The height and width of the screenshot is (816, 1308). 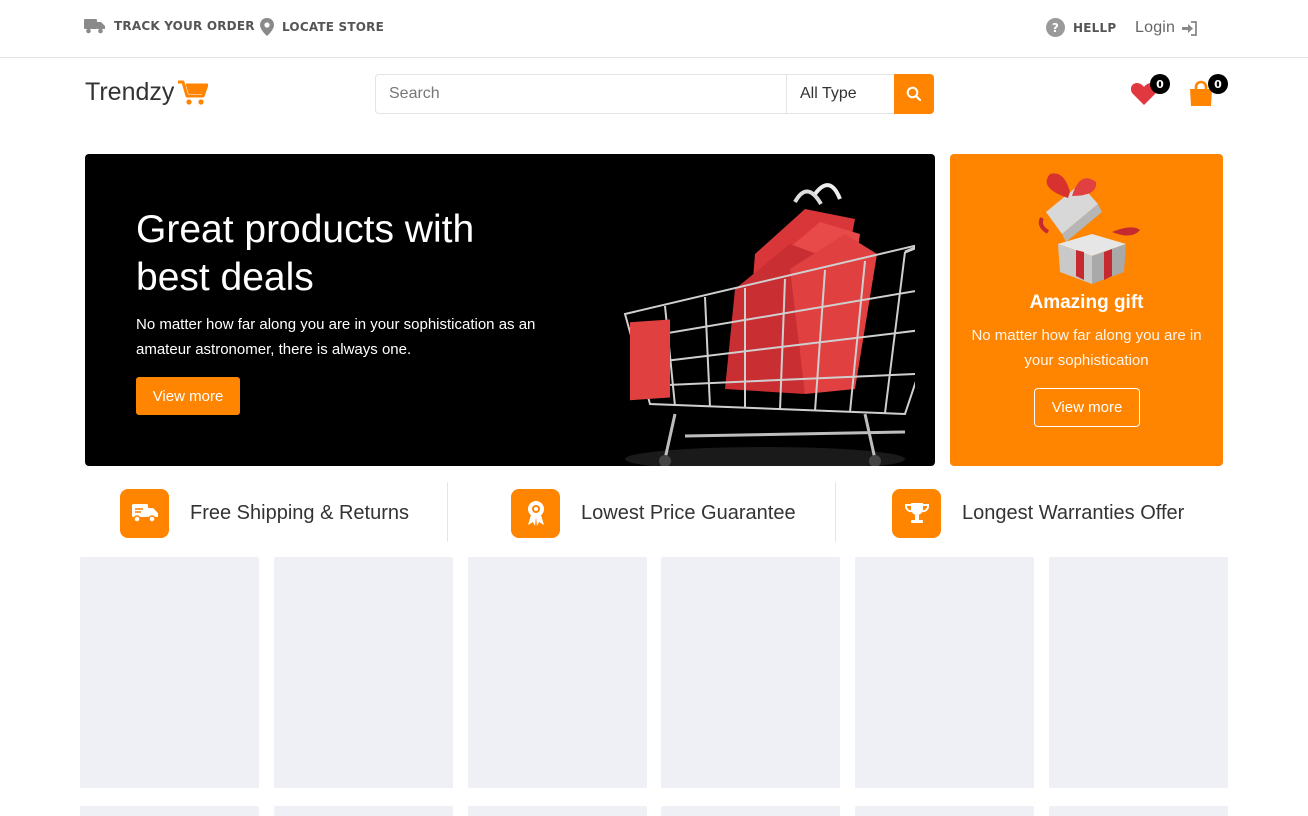 What do you see at coordinates (188, 396) in the screenshot?
I see `hero-view-more-button: View more` at bounding box center [188, 396].